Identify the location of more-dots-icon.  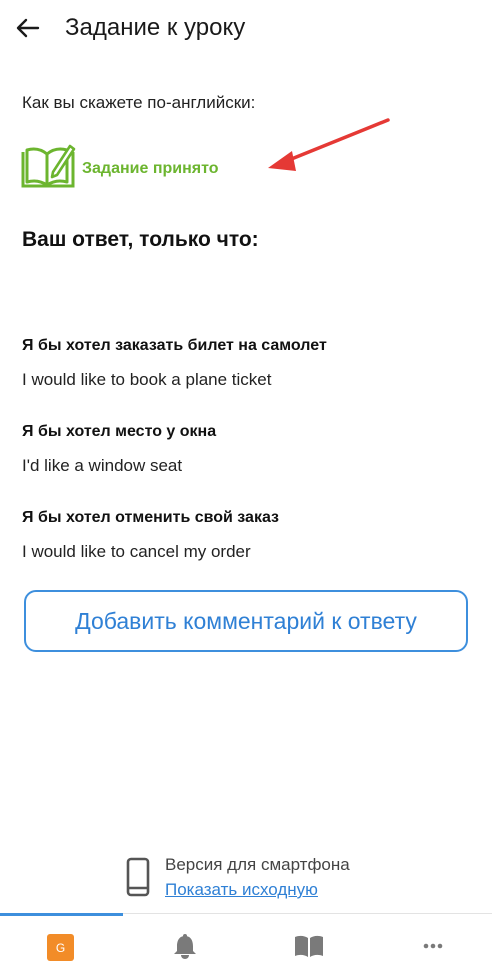
(433, 946).